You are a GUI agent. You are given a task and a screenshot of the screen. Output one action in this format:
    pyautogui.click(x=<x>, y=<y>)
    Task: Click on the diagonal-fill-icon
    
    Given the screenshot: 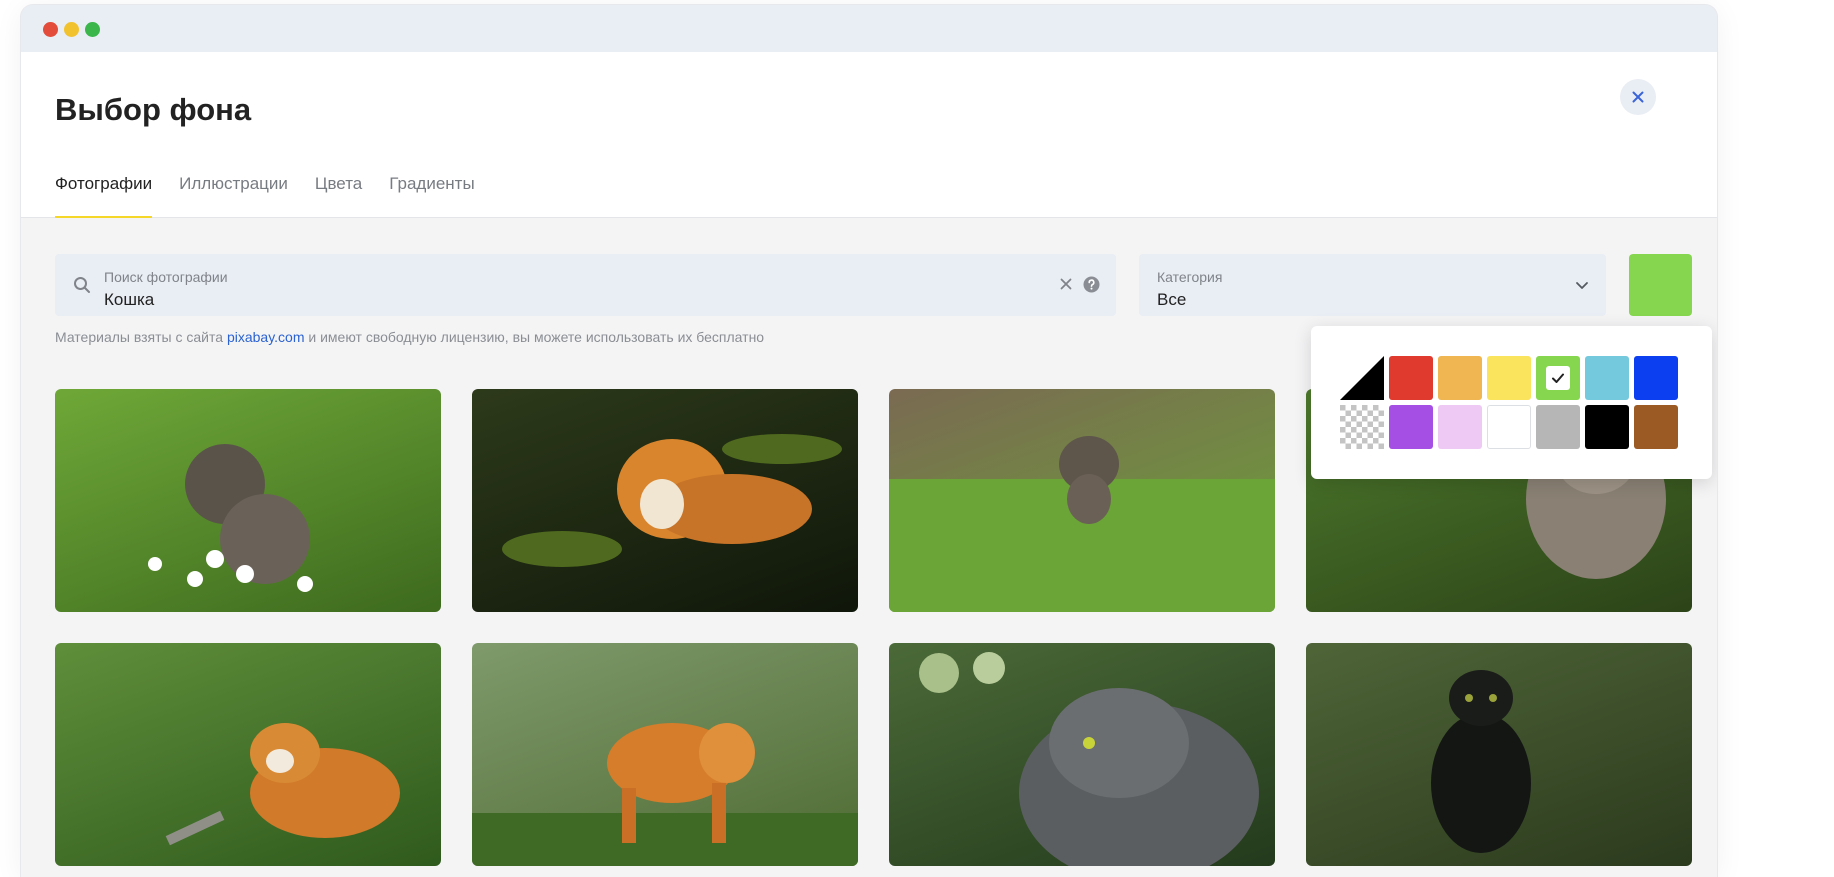 What is the action you would take?
    pyautogui.click(x=1362, y=378)
    